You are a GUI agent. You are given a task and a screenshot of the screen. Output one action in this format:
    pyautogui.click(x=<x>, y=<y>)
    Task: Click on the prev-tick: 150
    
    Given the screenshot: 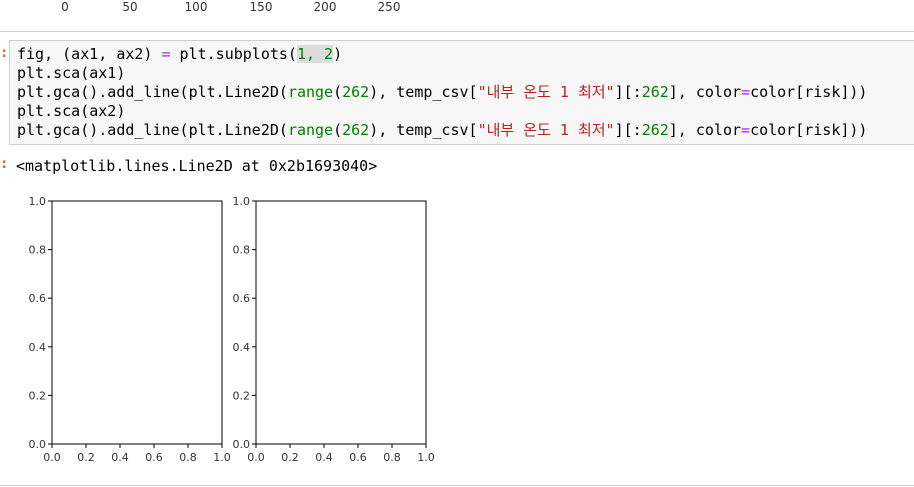 What is the action you would take?
    pyautogui.click(x=261, y=7)
    